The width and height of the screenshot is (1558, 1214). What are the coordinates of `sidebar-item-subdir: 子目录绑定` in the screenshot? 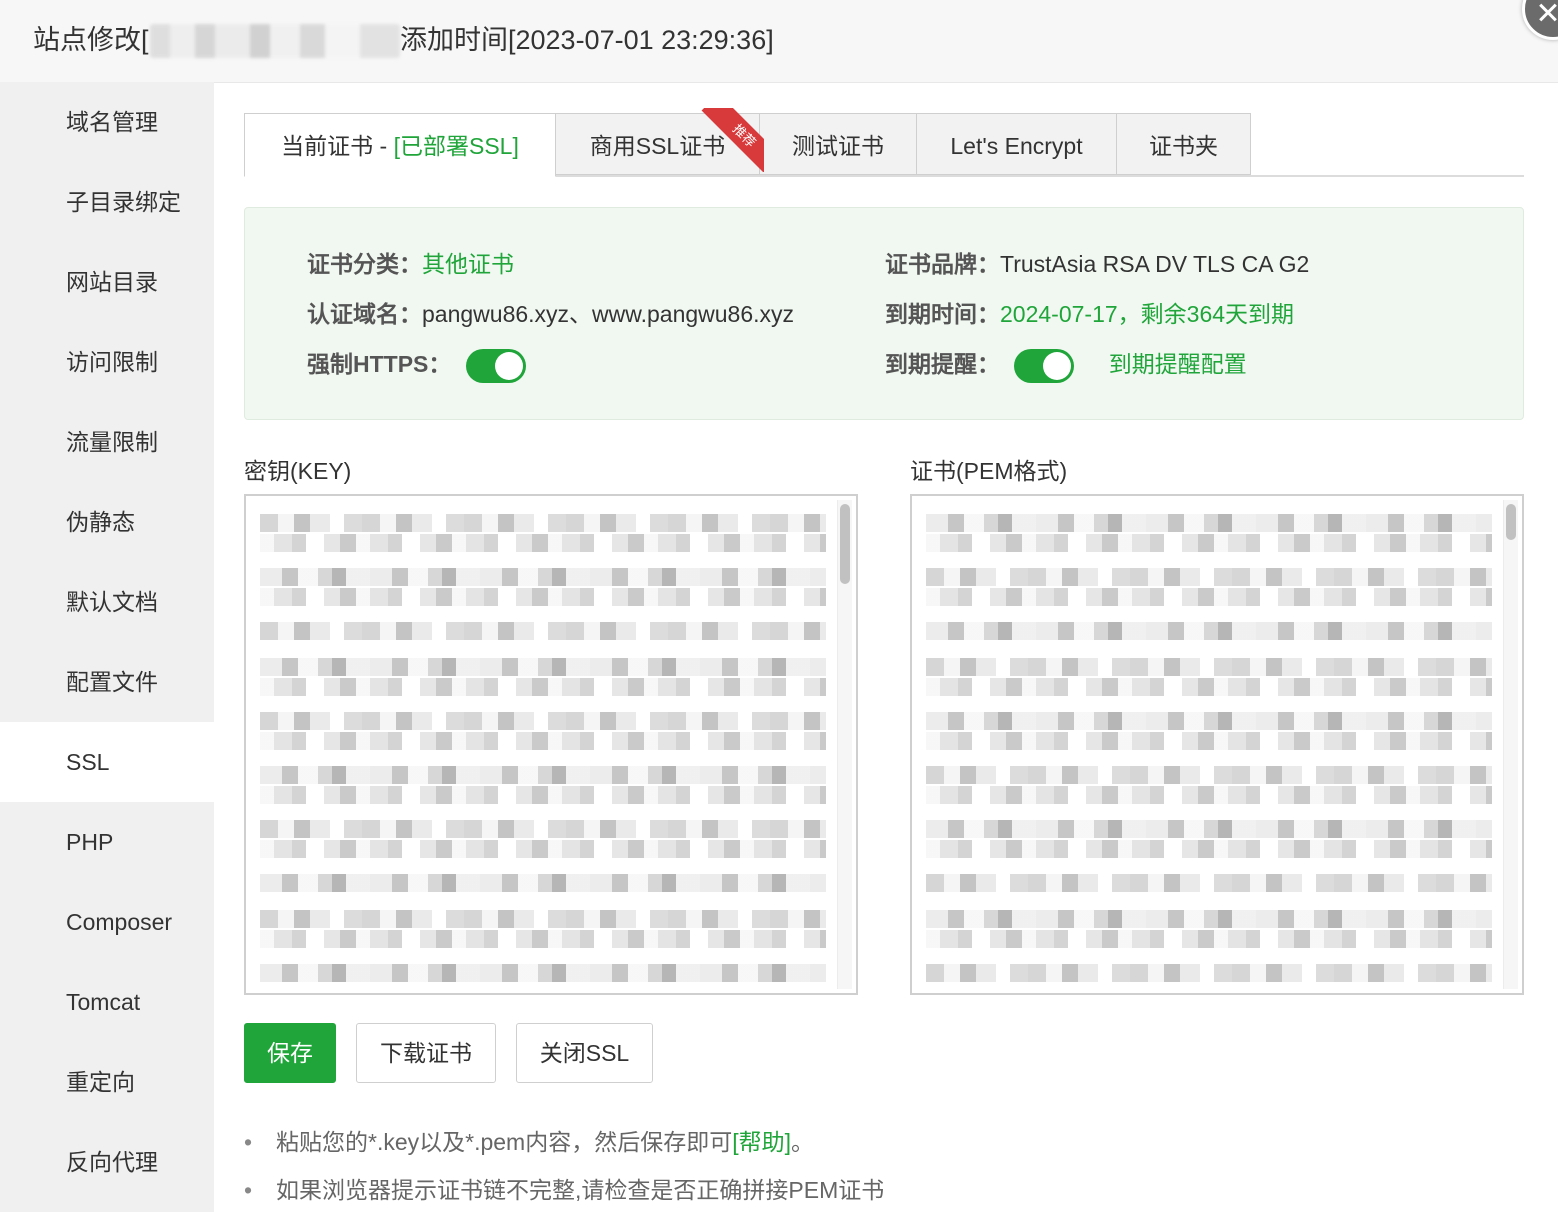 It's located at (107, 202).